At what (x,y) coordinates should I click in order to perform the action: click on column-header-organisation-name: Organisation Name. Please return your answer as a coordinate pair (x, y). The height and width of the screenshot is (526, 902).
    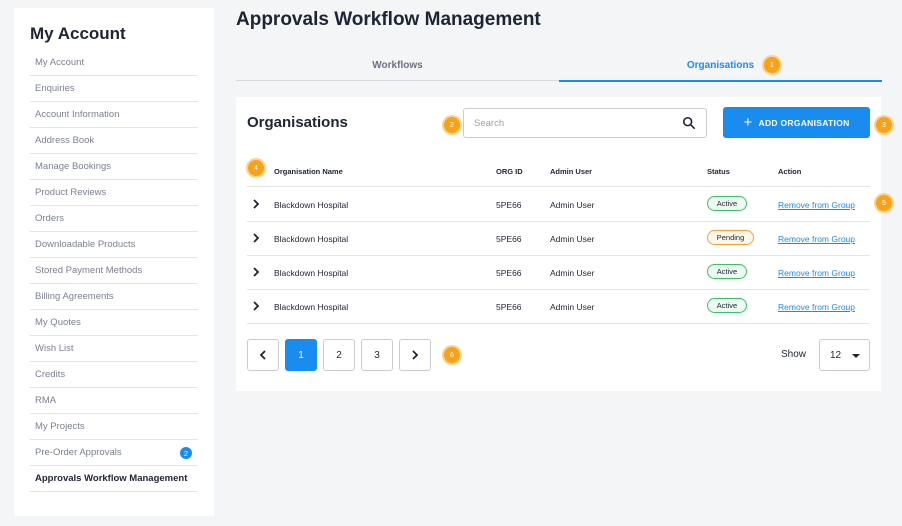
    Looking at the image, I should click on (308, 171).